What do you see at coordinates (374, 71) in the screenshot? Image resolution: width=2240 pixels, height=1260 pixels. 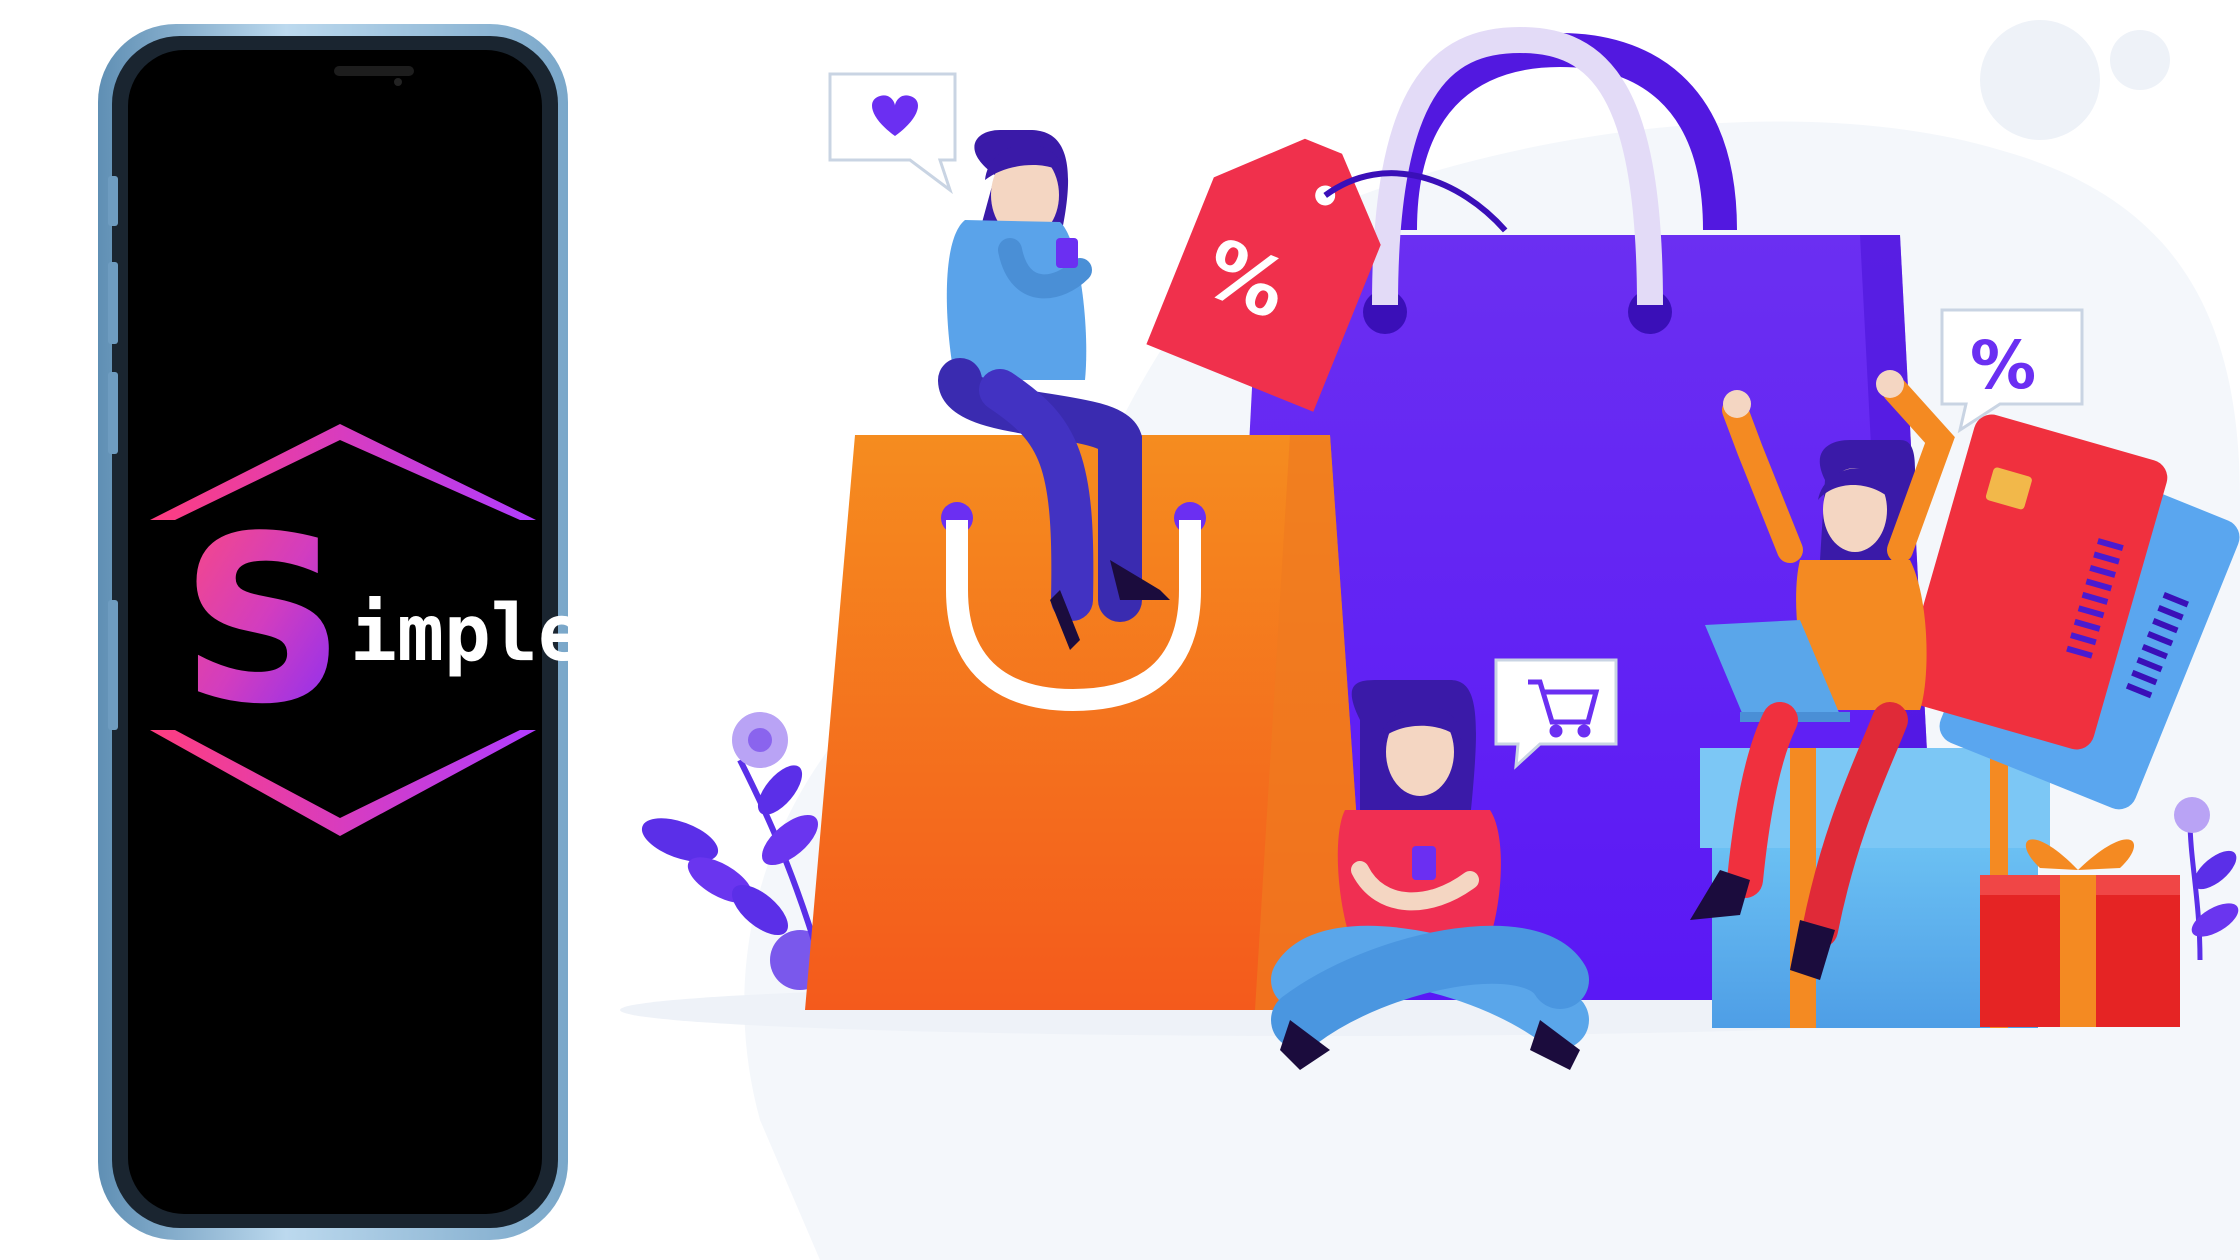 I see `earpiece` at bounding box center [374, 71].